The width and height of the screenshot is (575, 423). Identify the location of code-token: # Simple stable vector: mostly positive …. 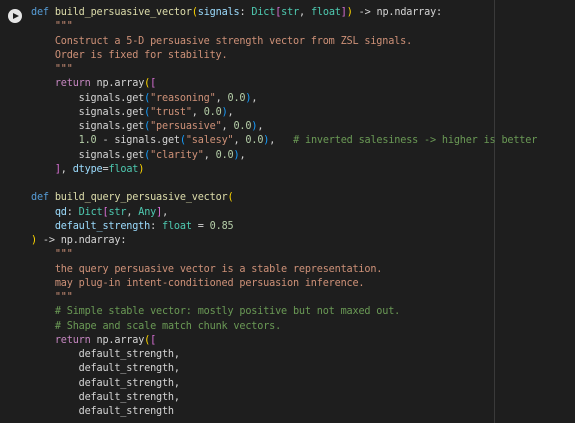
(227, 312).